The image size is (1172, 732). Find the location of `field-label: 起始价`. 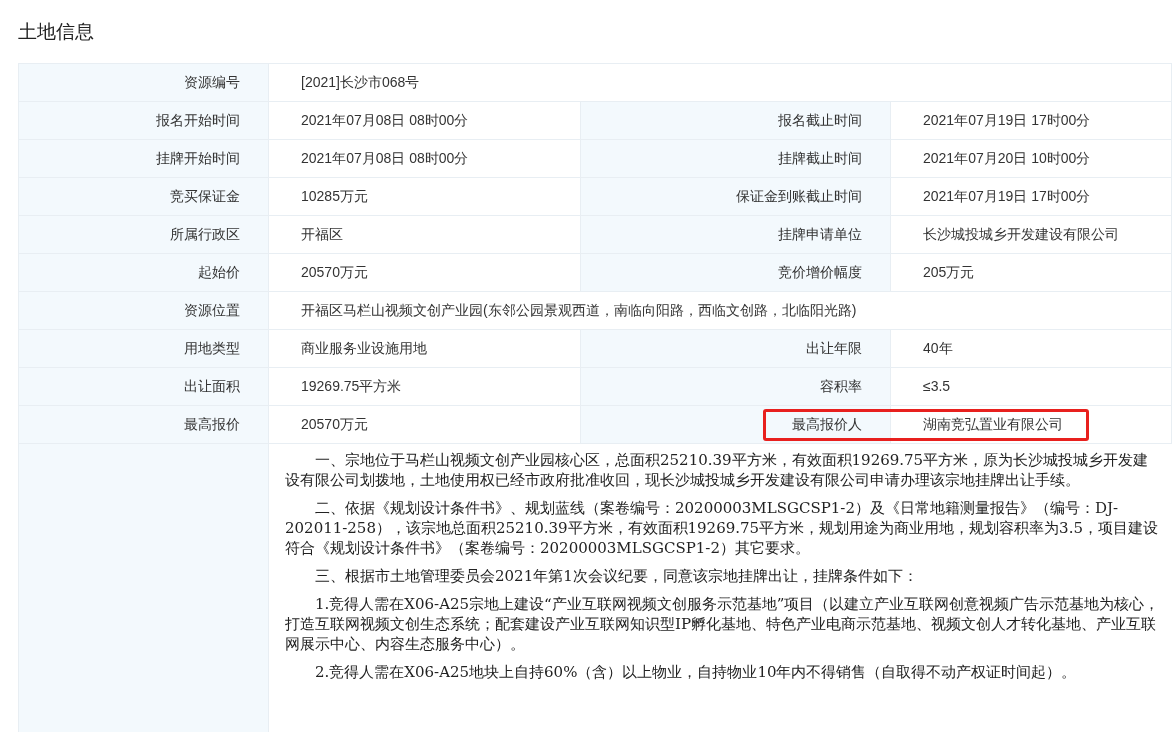

field-label: 起始价 is located at coordinates (219, 272).